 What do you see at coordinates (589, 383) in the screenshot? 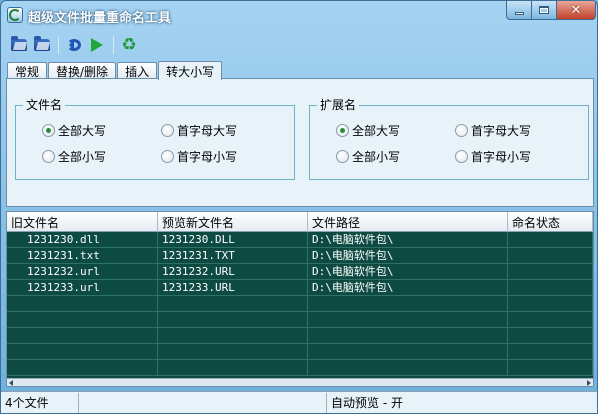
I see `scroll-right-icon` at bounding box center [589, 383].